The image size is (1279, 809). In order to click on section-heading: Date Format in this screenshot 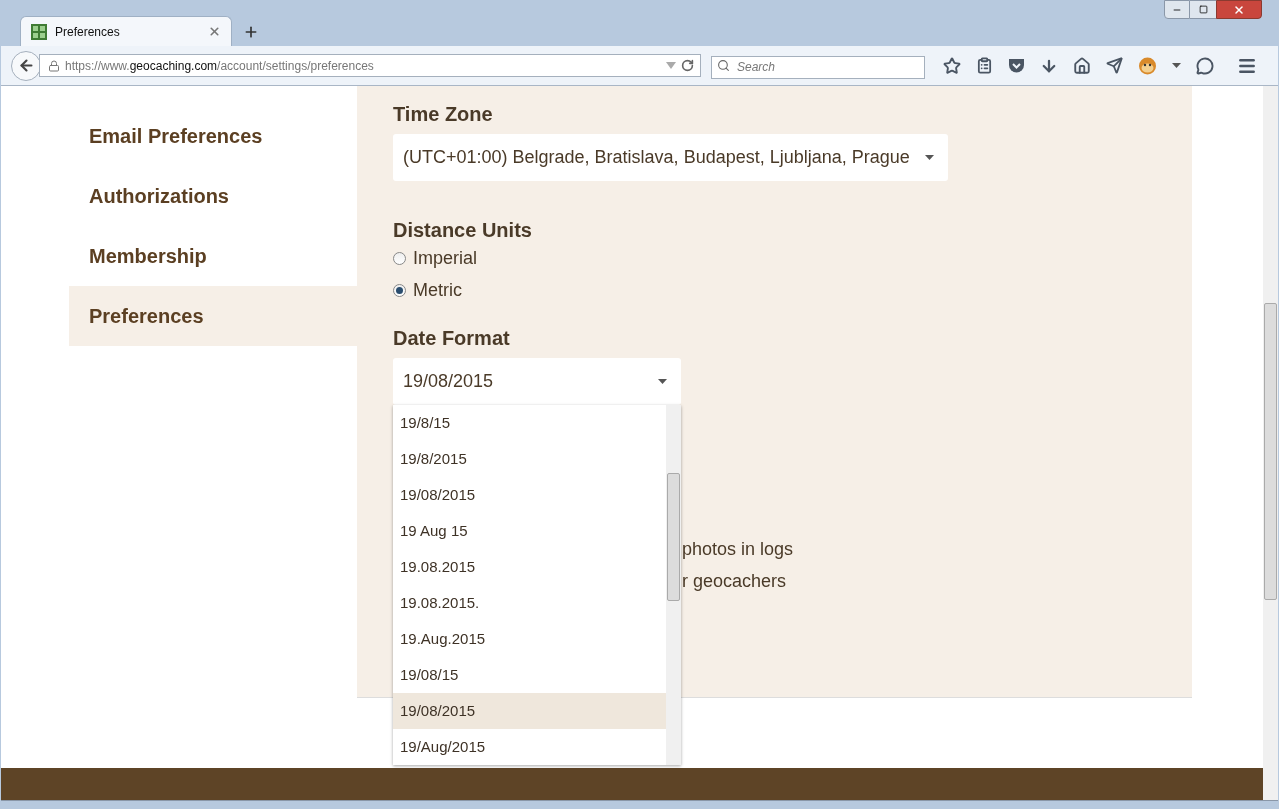, I will do `click(452, 338)`.